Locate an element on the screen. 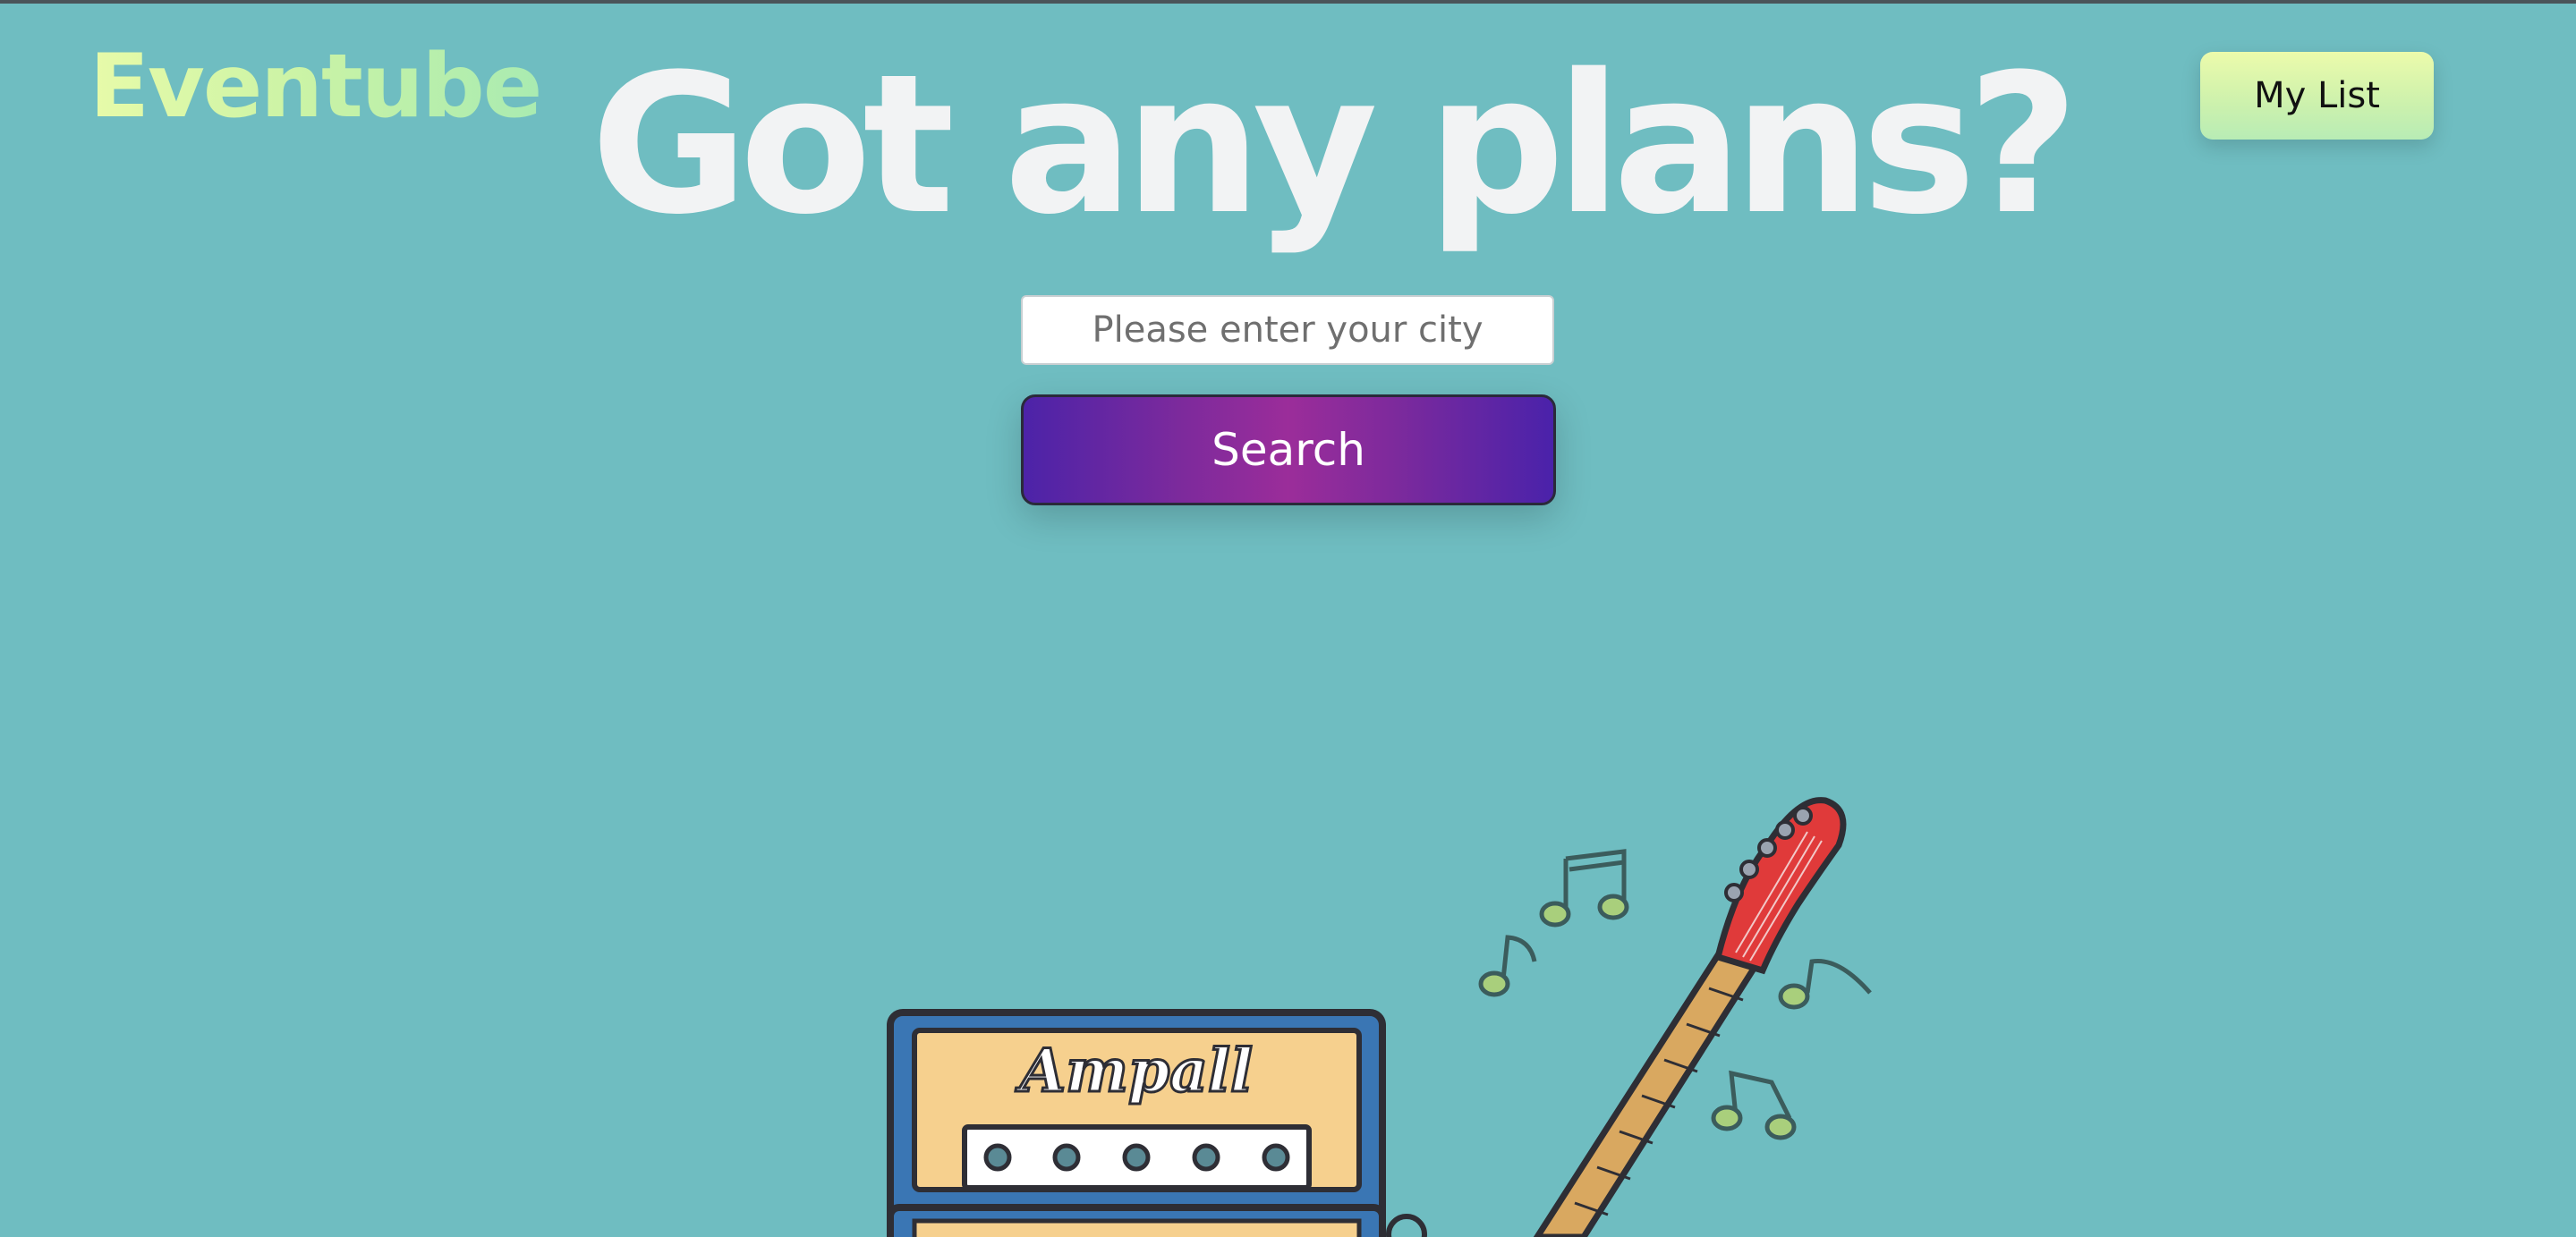 The height and width of the screenshot is (1237, 2576). amp-brand-label: Ampall is located at coordinates (1134, 1071).